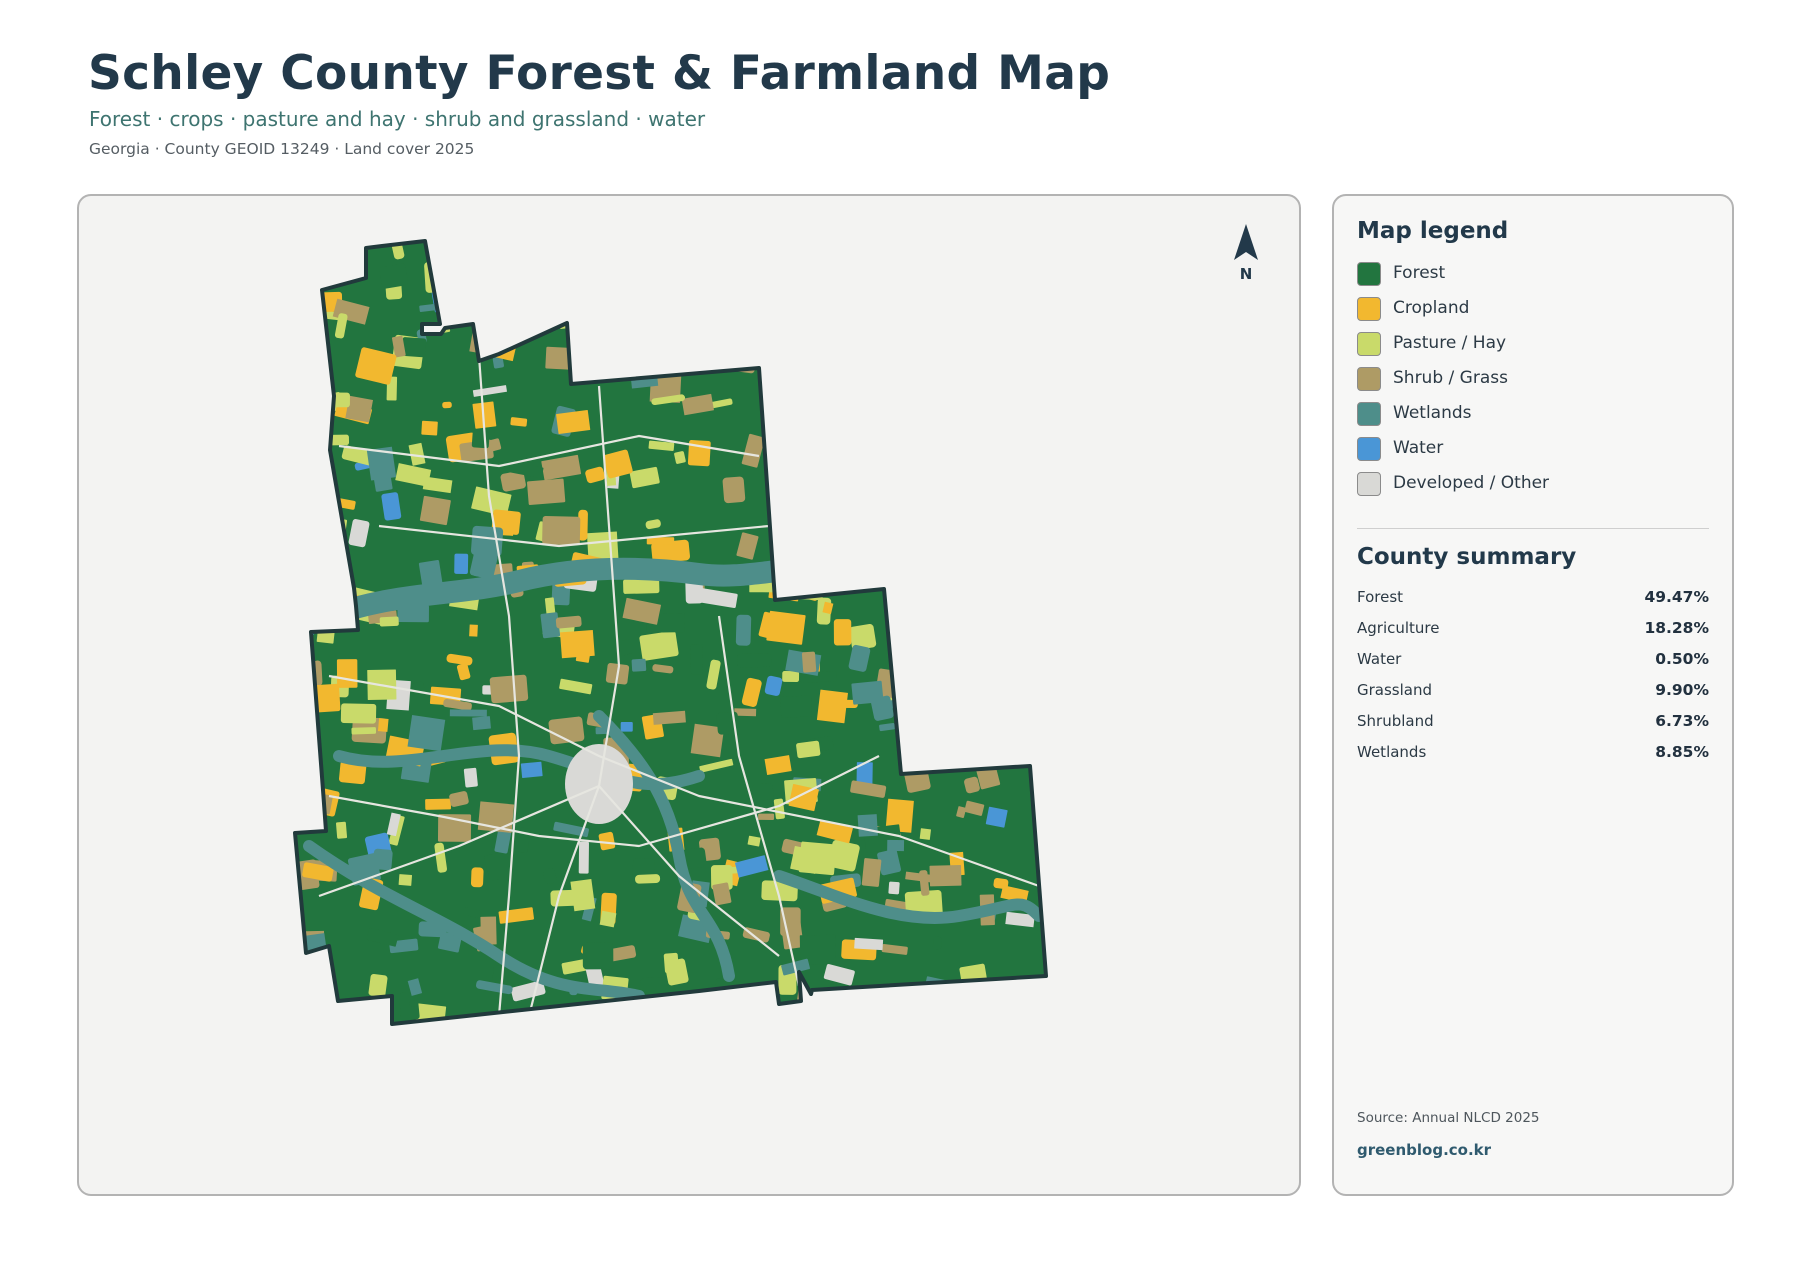 This screenshot has height=1273, width=1800. I want to click on summary-value: 49.47%, so click(1676, 597).